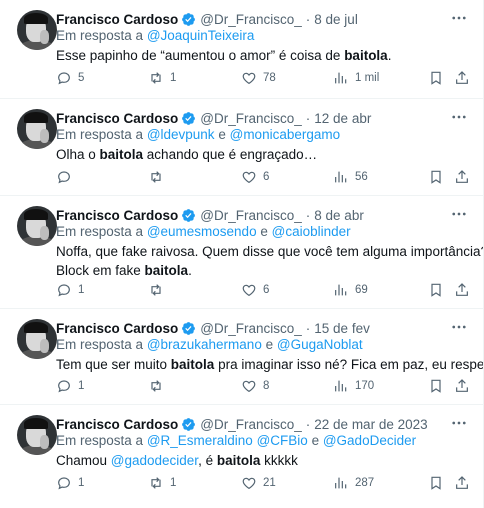 This screenshot has width=484, height=508. I want to click on tweet-date: 22 de mar de 2023, so click(370, 424).